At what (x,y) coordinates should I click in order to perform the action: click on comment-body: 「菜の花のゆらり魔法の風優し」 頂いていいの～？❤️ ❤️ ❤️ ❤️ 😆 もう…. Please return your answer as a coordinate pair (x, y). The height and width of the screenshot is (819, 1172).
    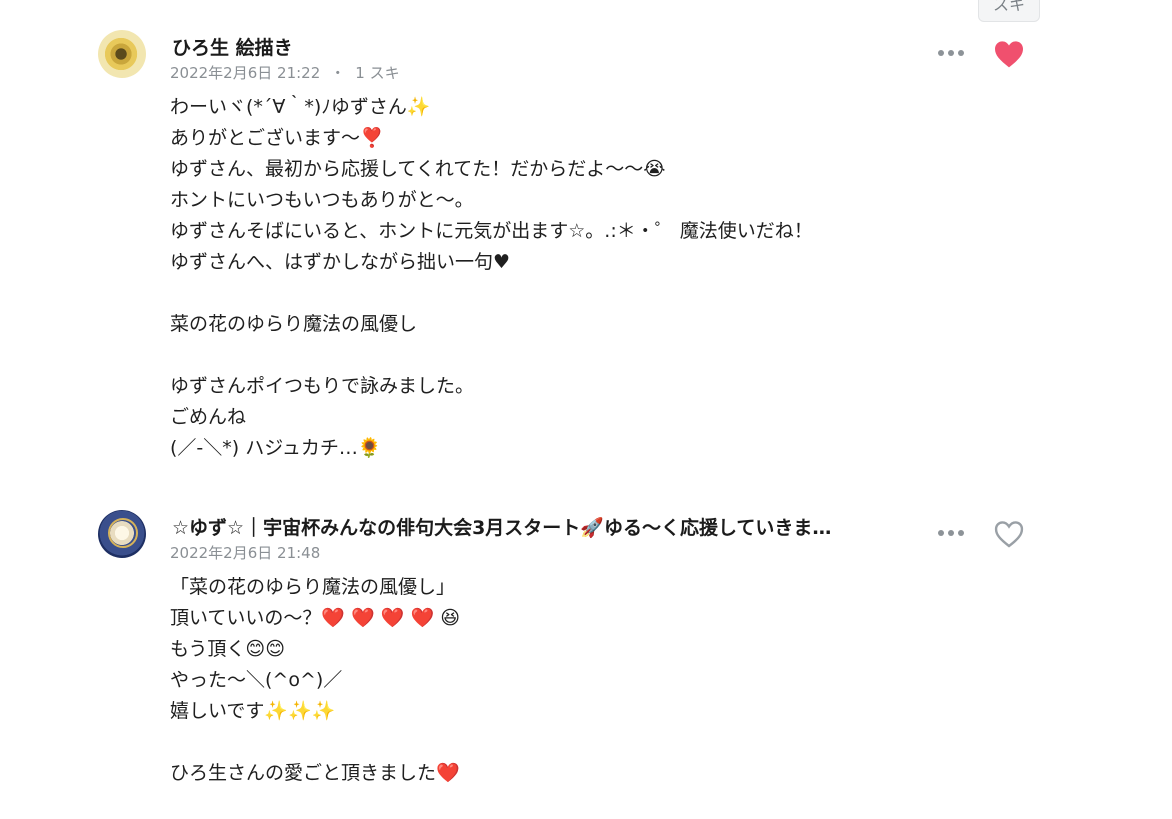
    Looking at the image, I should click on (315, 680).